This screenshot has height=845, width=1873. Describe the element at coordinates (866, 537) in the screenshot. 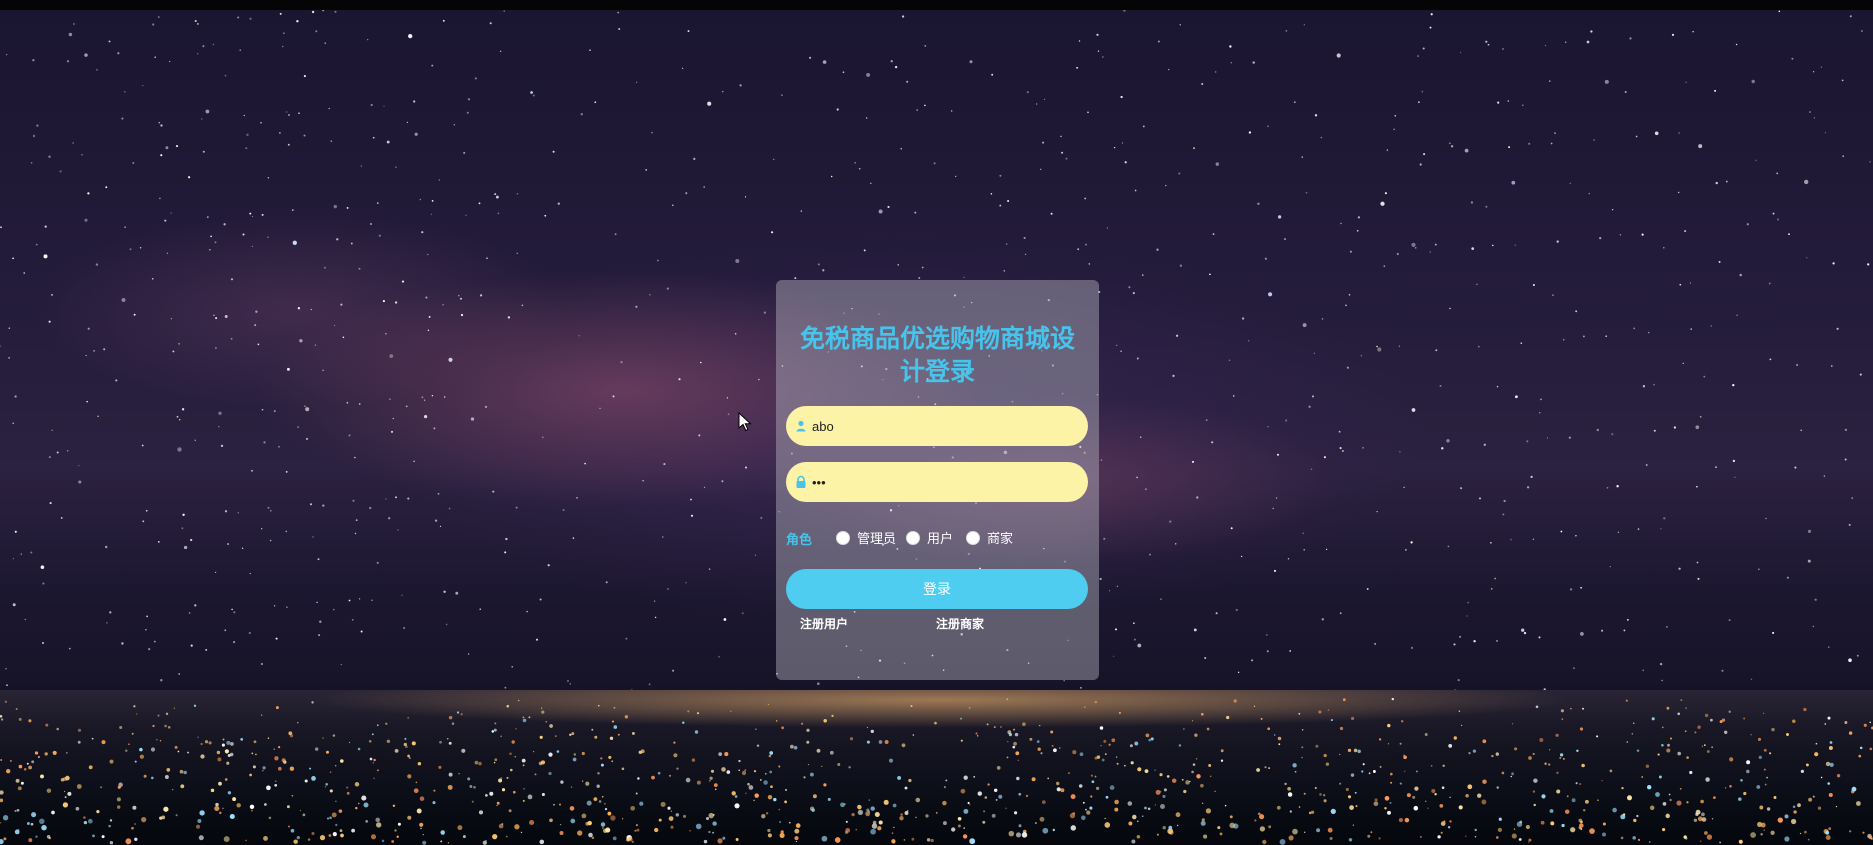

I see `role-option-admin: 管理员` at that location.